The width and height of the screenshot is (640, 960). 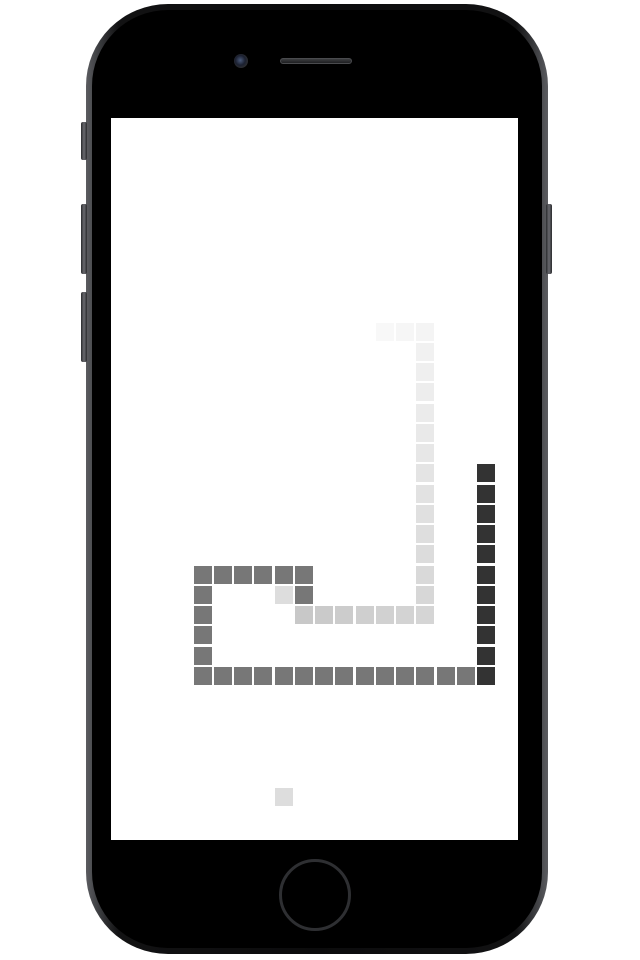 I want to click on mute-switch, so click(x=84, y=141).